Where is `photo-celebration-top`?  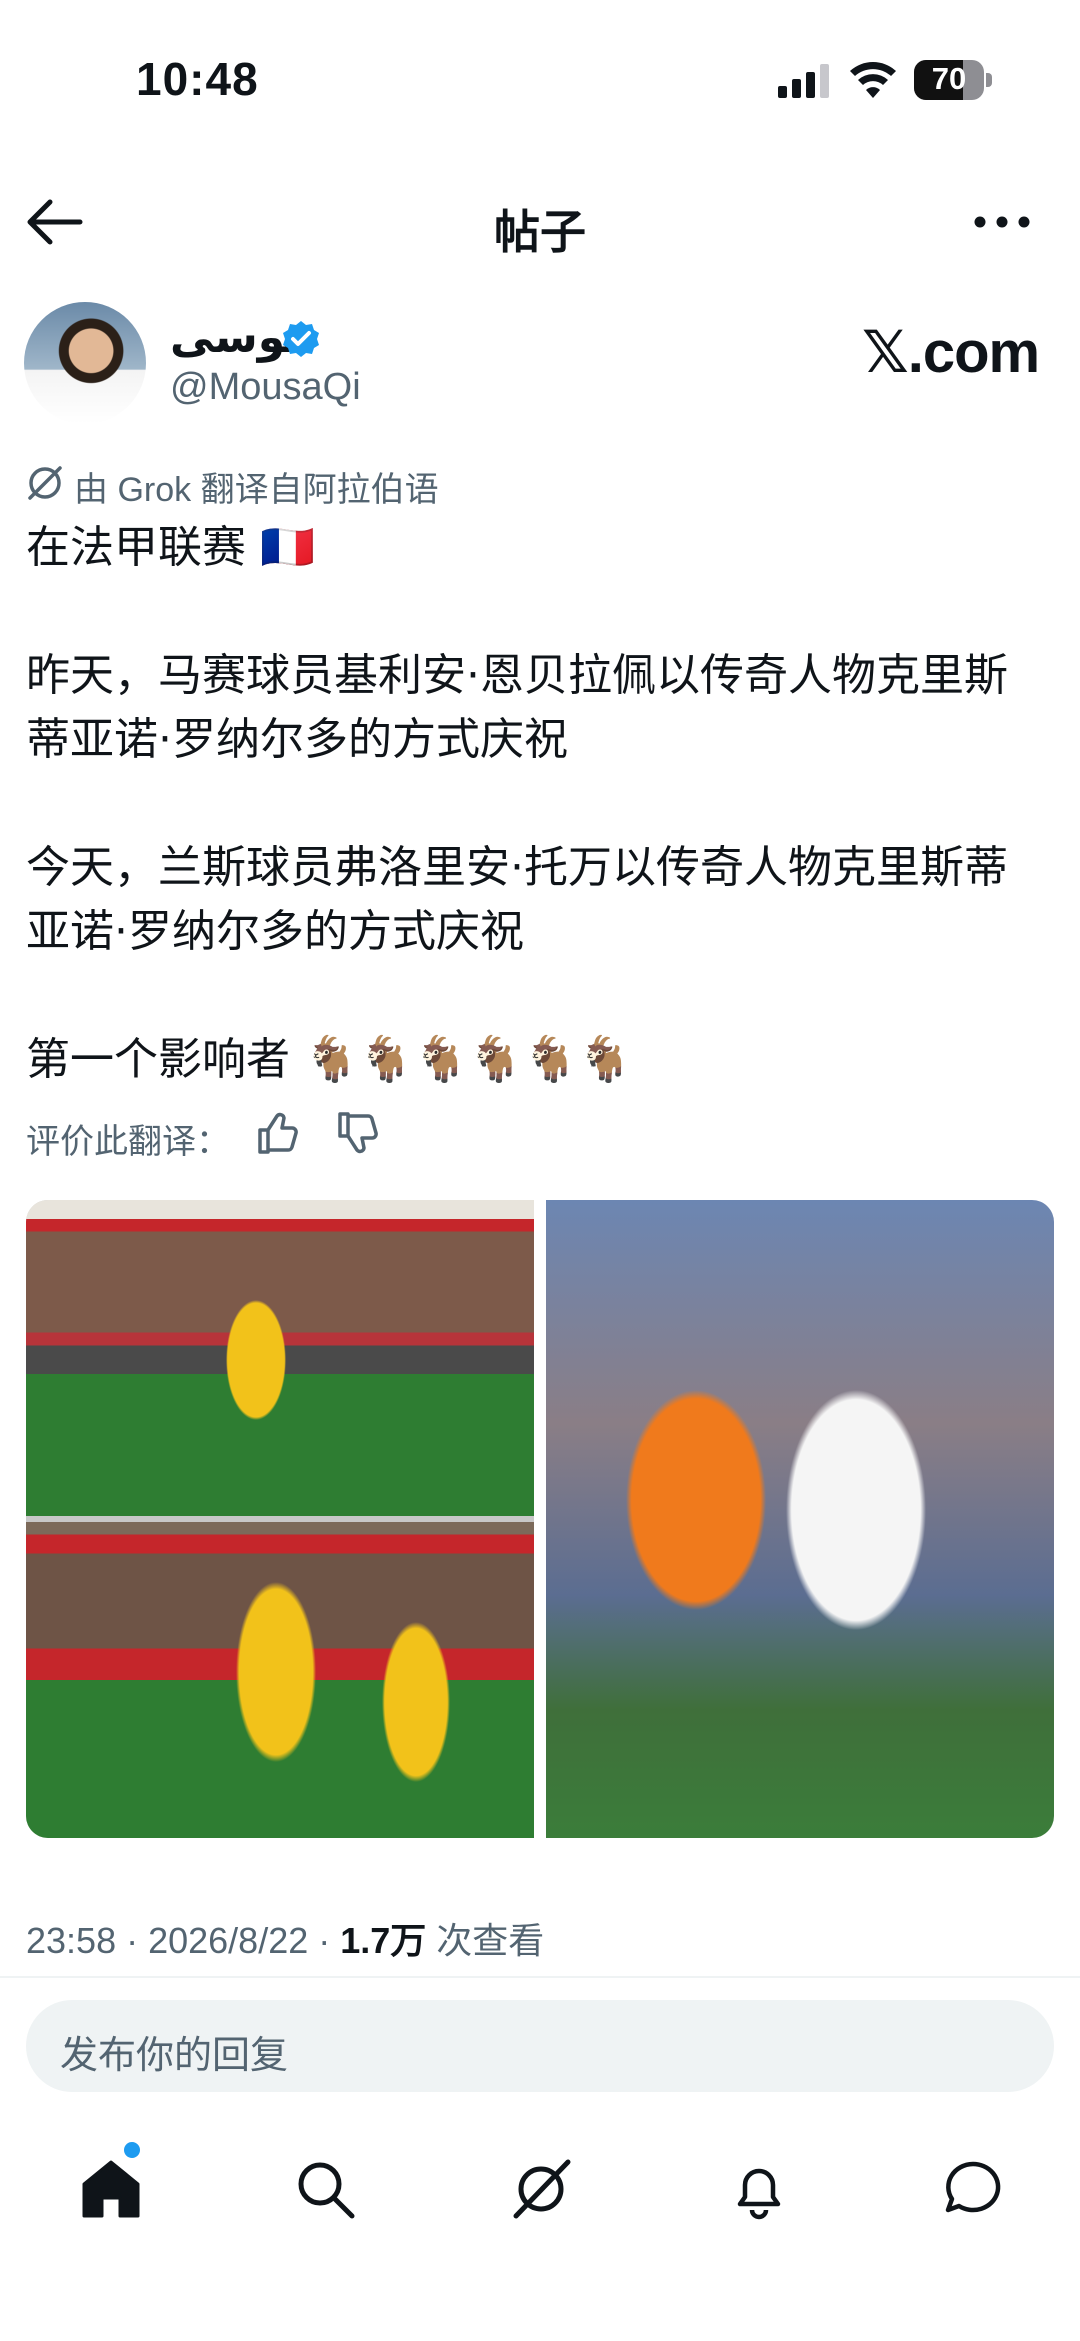
photo-celebration-top is located at coordinates (280, 1358).